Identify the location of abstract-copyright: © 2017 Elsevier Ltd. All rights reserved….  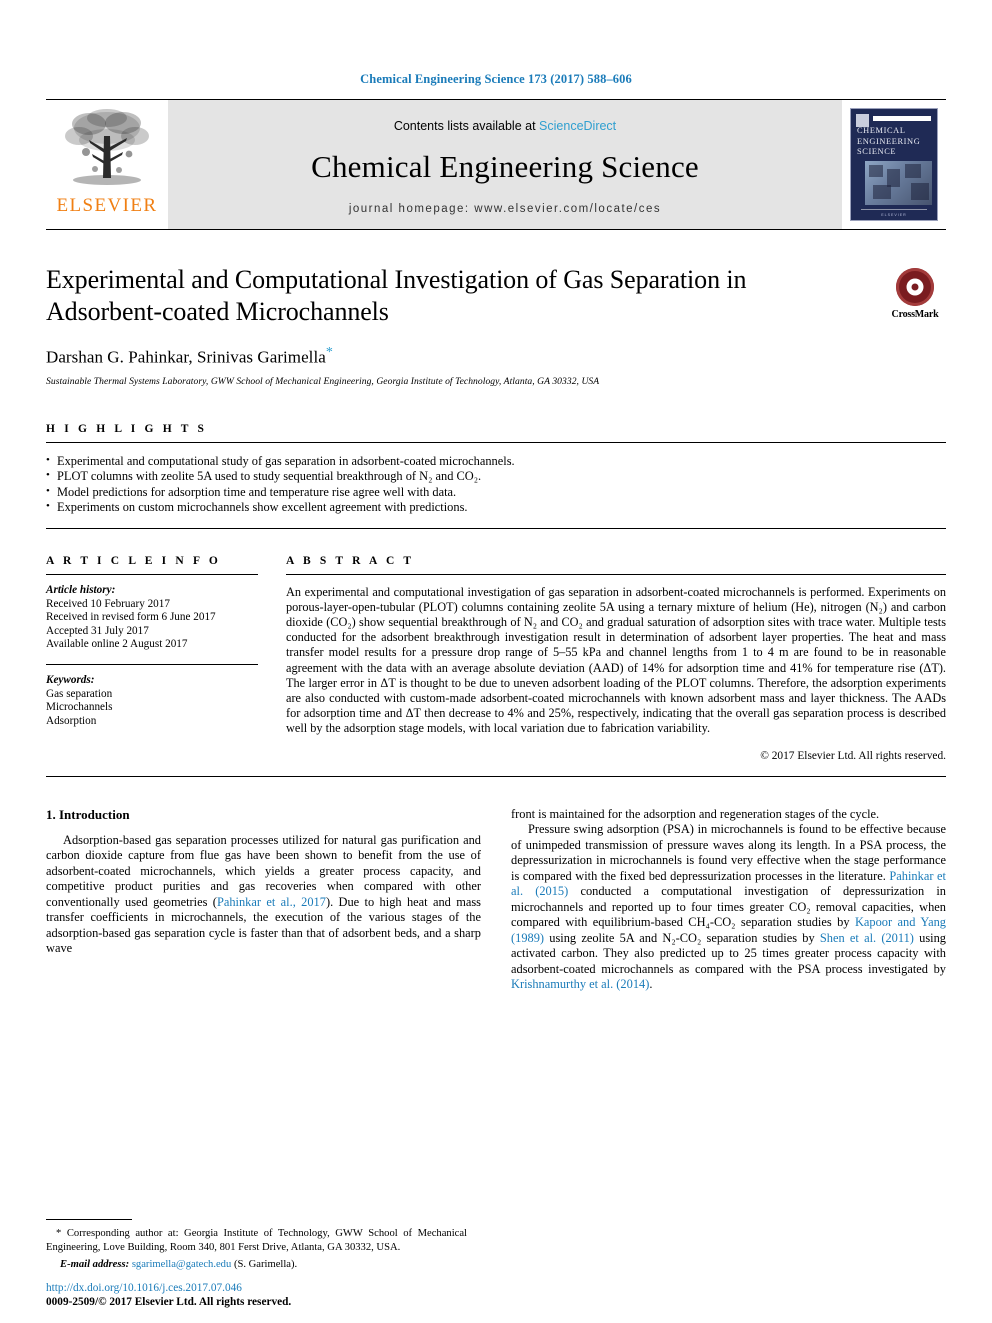
(853, 755).